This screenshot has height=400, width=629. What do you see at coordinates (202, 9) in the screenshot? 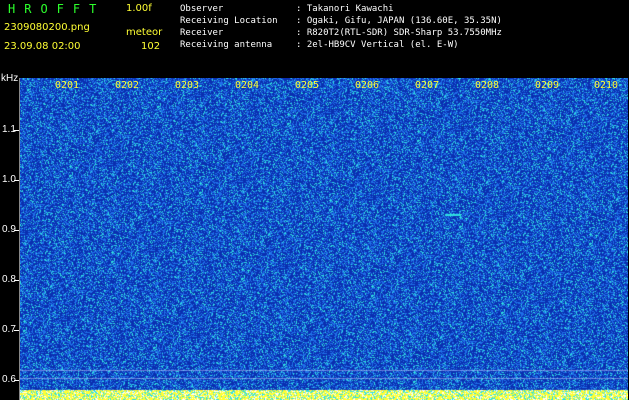
I see `info-key-observer: Observer` at bounding box center [202, 9].